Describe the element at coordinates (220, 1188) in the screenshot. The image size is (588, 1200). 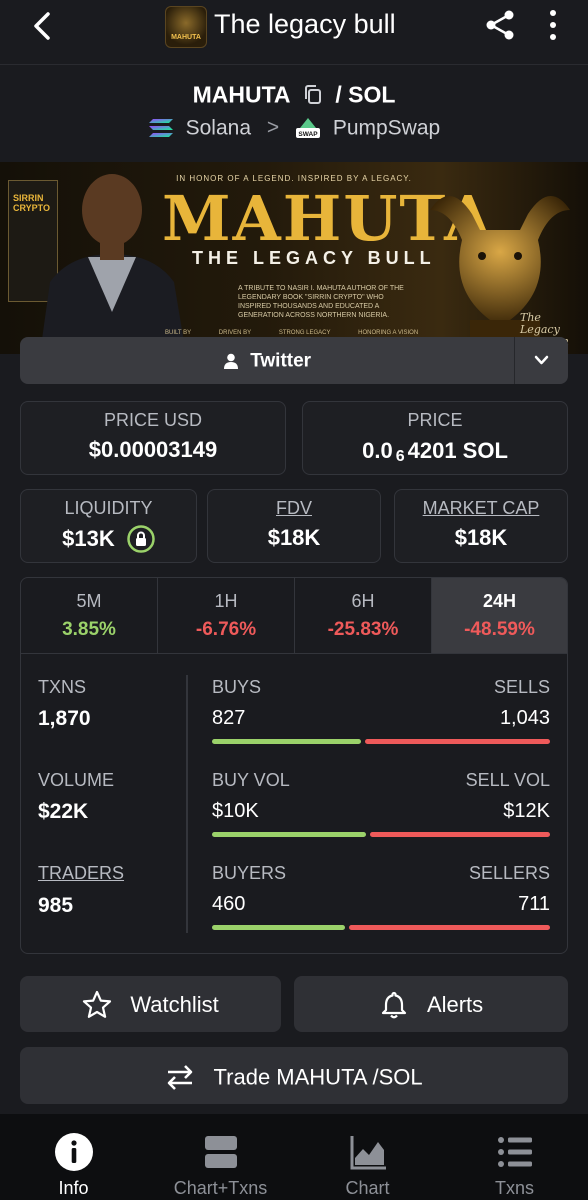
I see `nav-label: Chart+Txns` at that location.